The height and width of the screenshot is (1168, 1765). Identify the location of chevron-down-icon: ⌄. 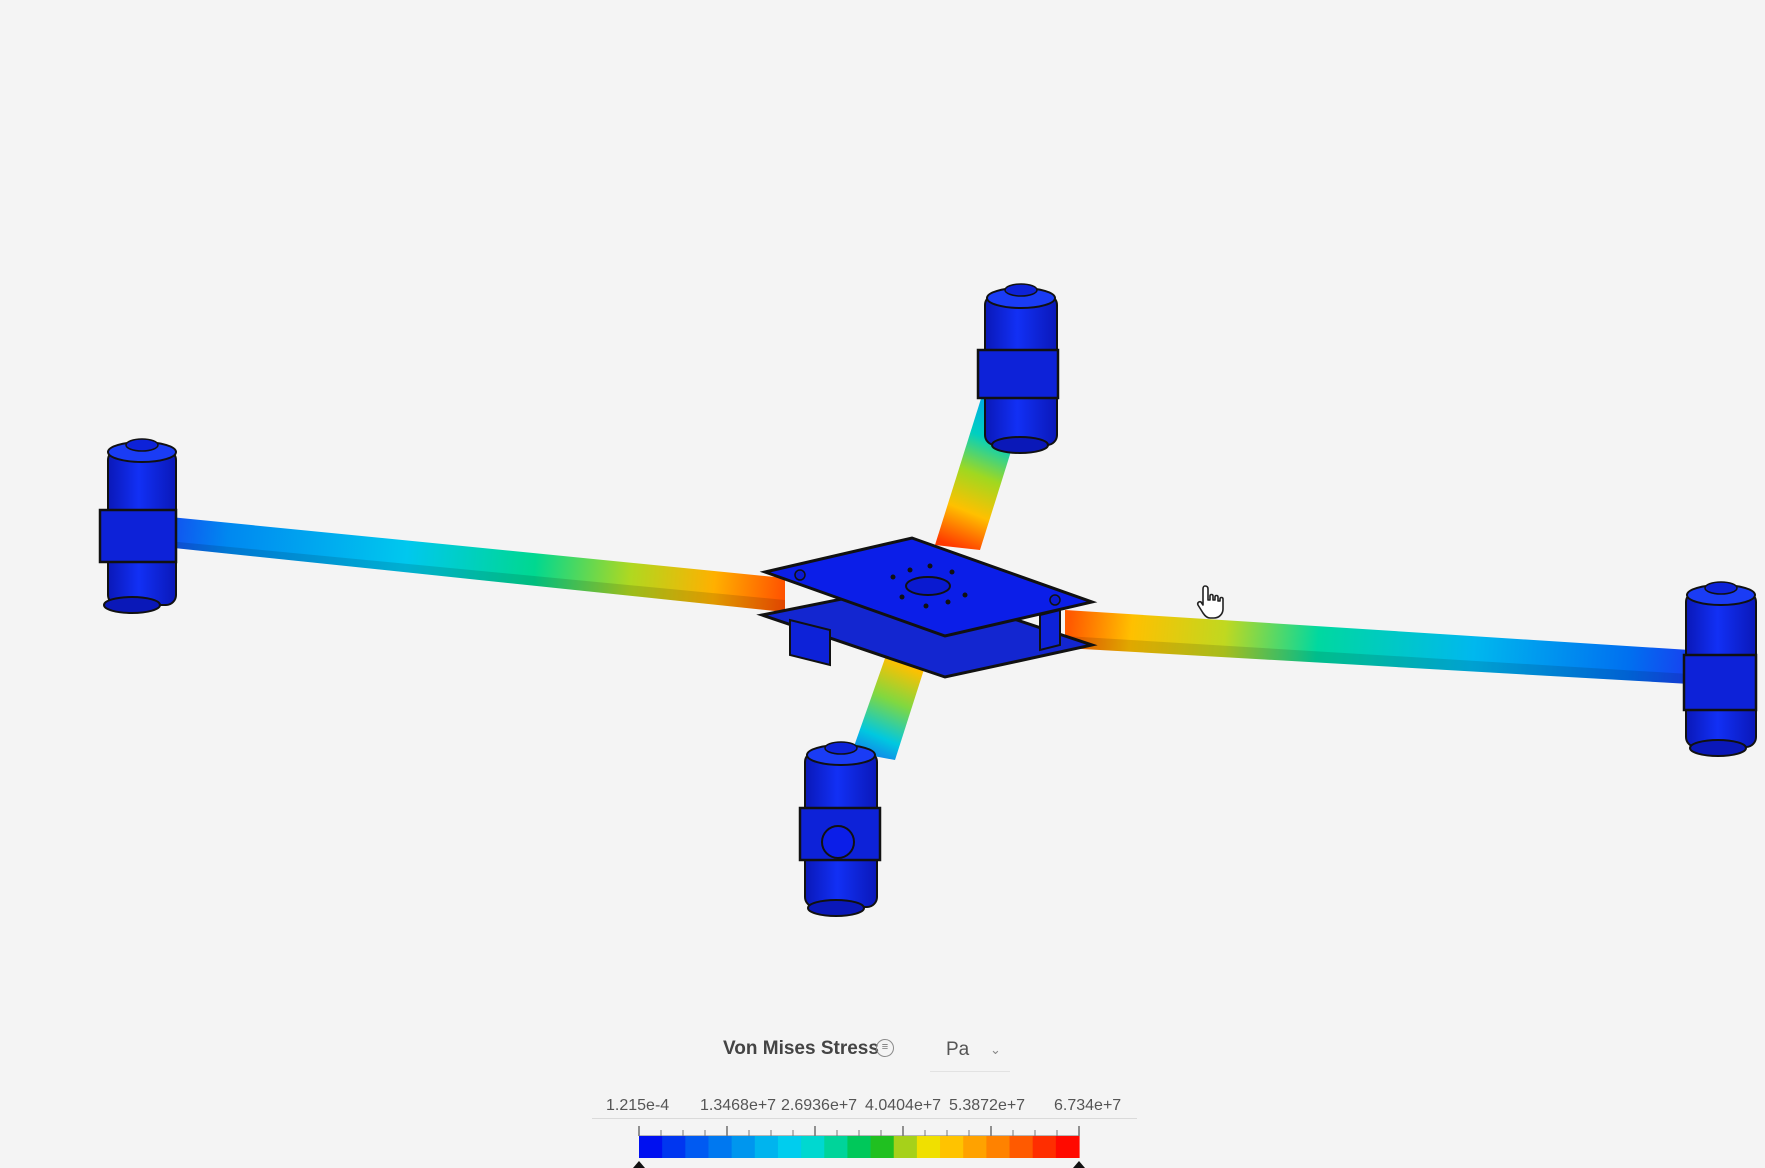
(995, 1049).